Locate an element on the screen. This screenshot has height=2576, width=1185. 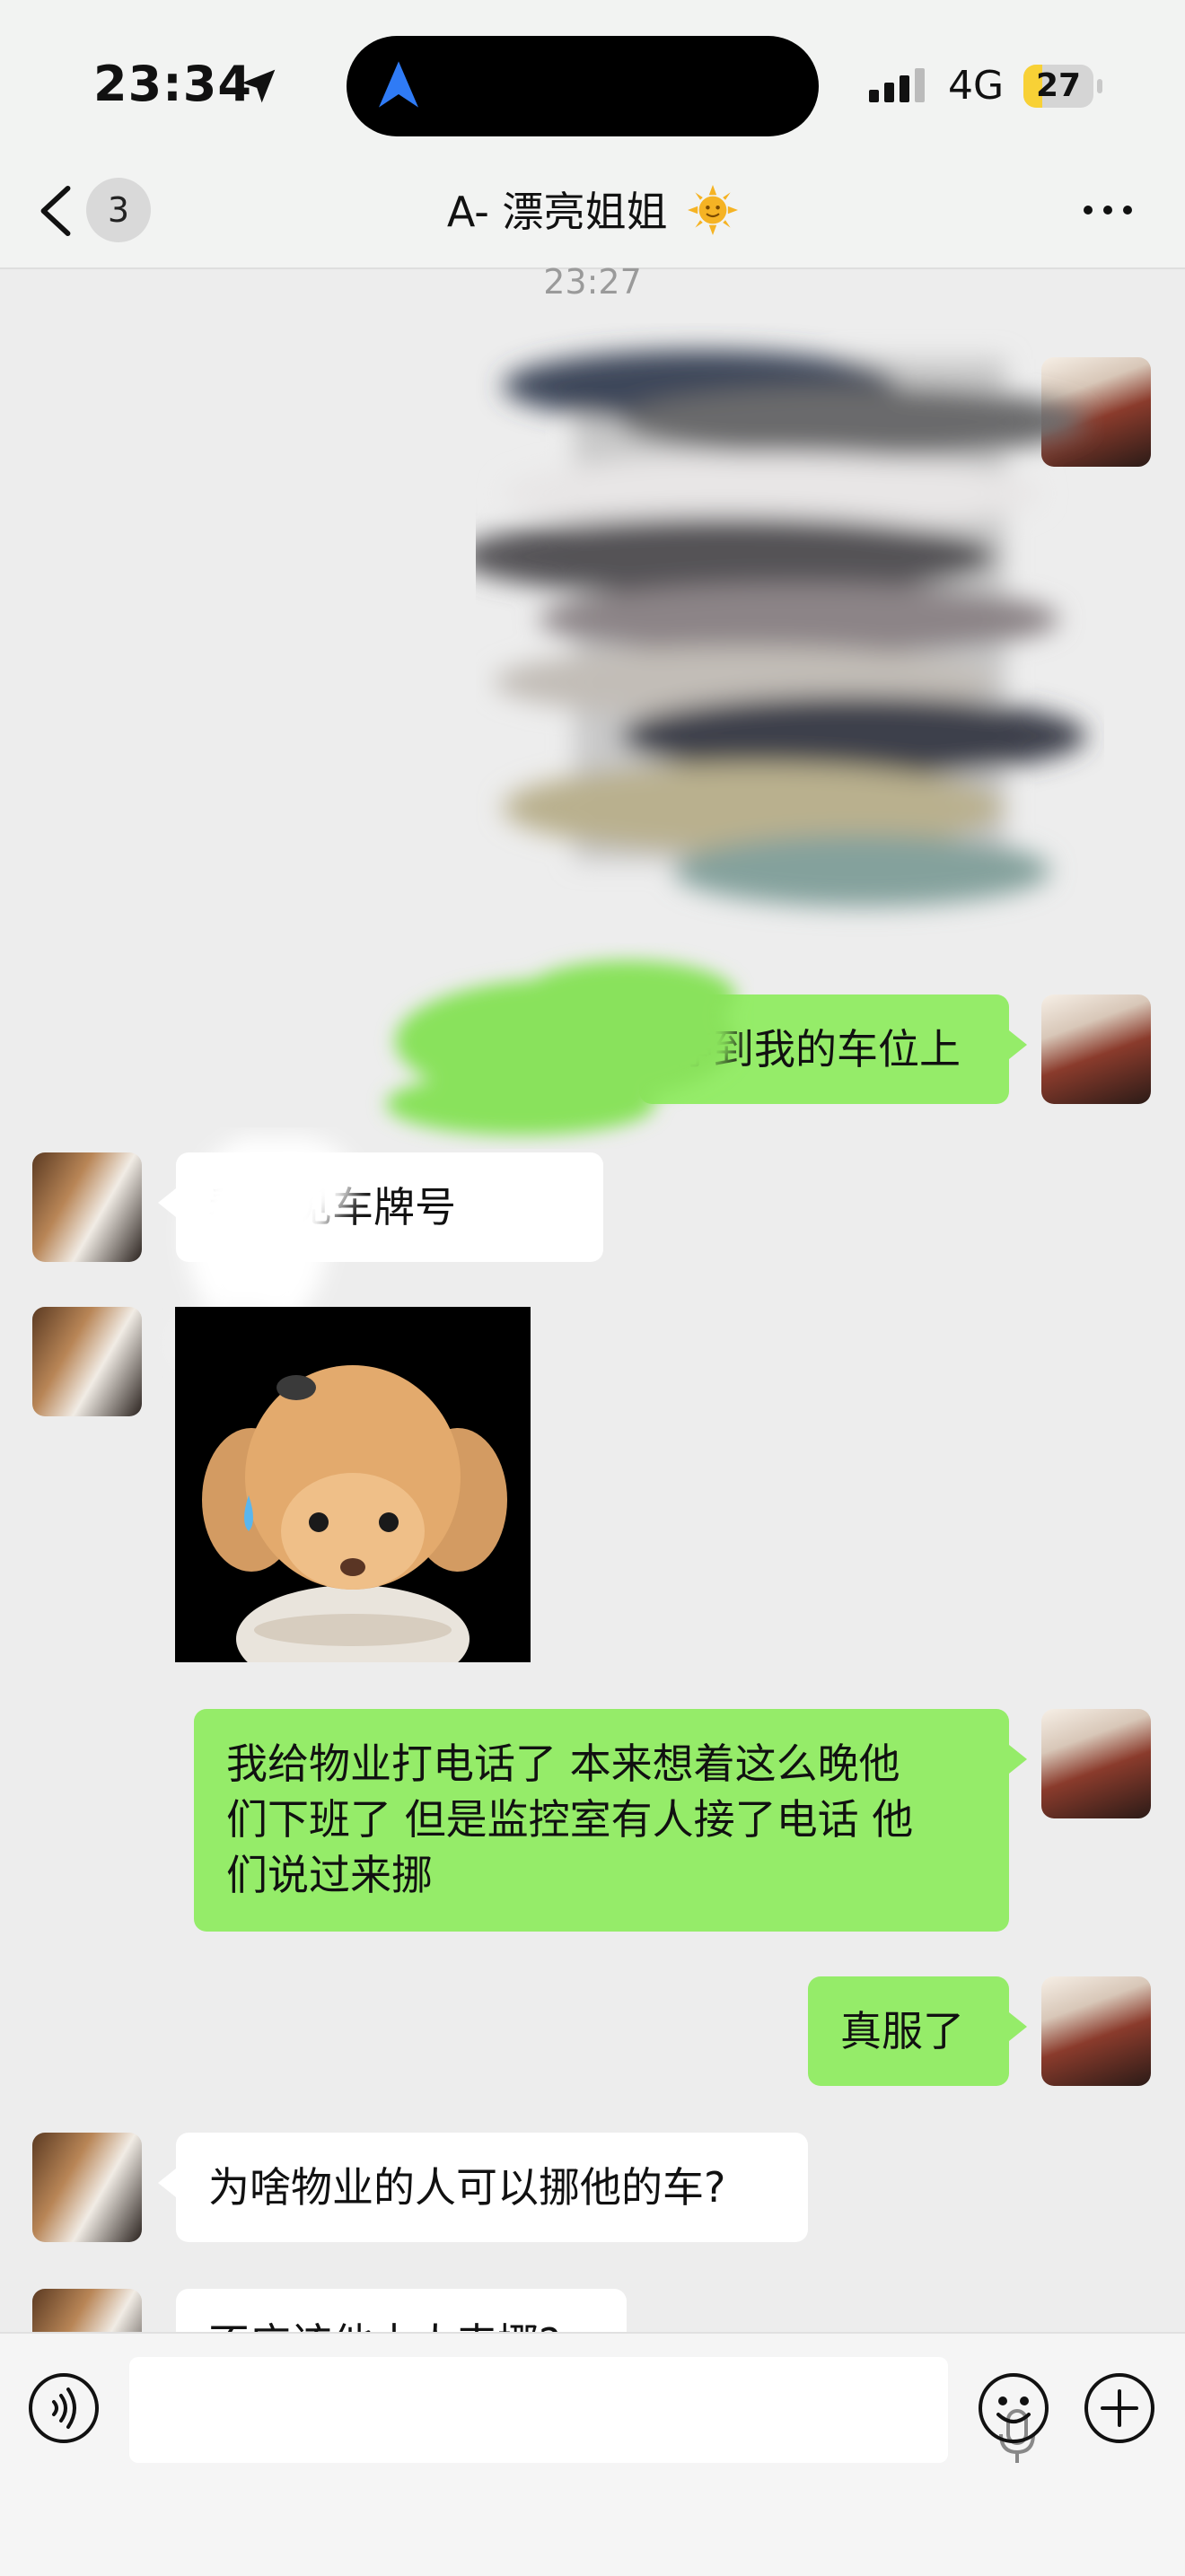
chat-title: A- 漂亮姐姐 is located at coordinates (592, 209).